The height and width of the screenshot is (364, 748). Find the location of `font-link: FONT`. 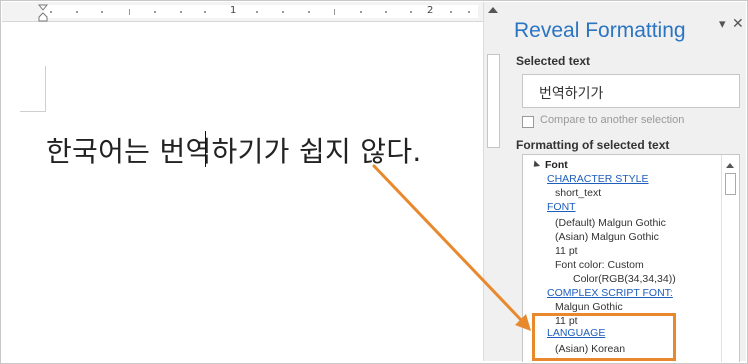

font-link: FONT is located at coordinates (561, 207).